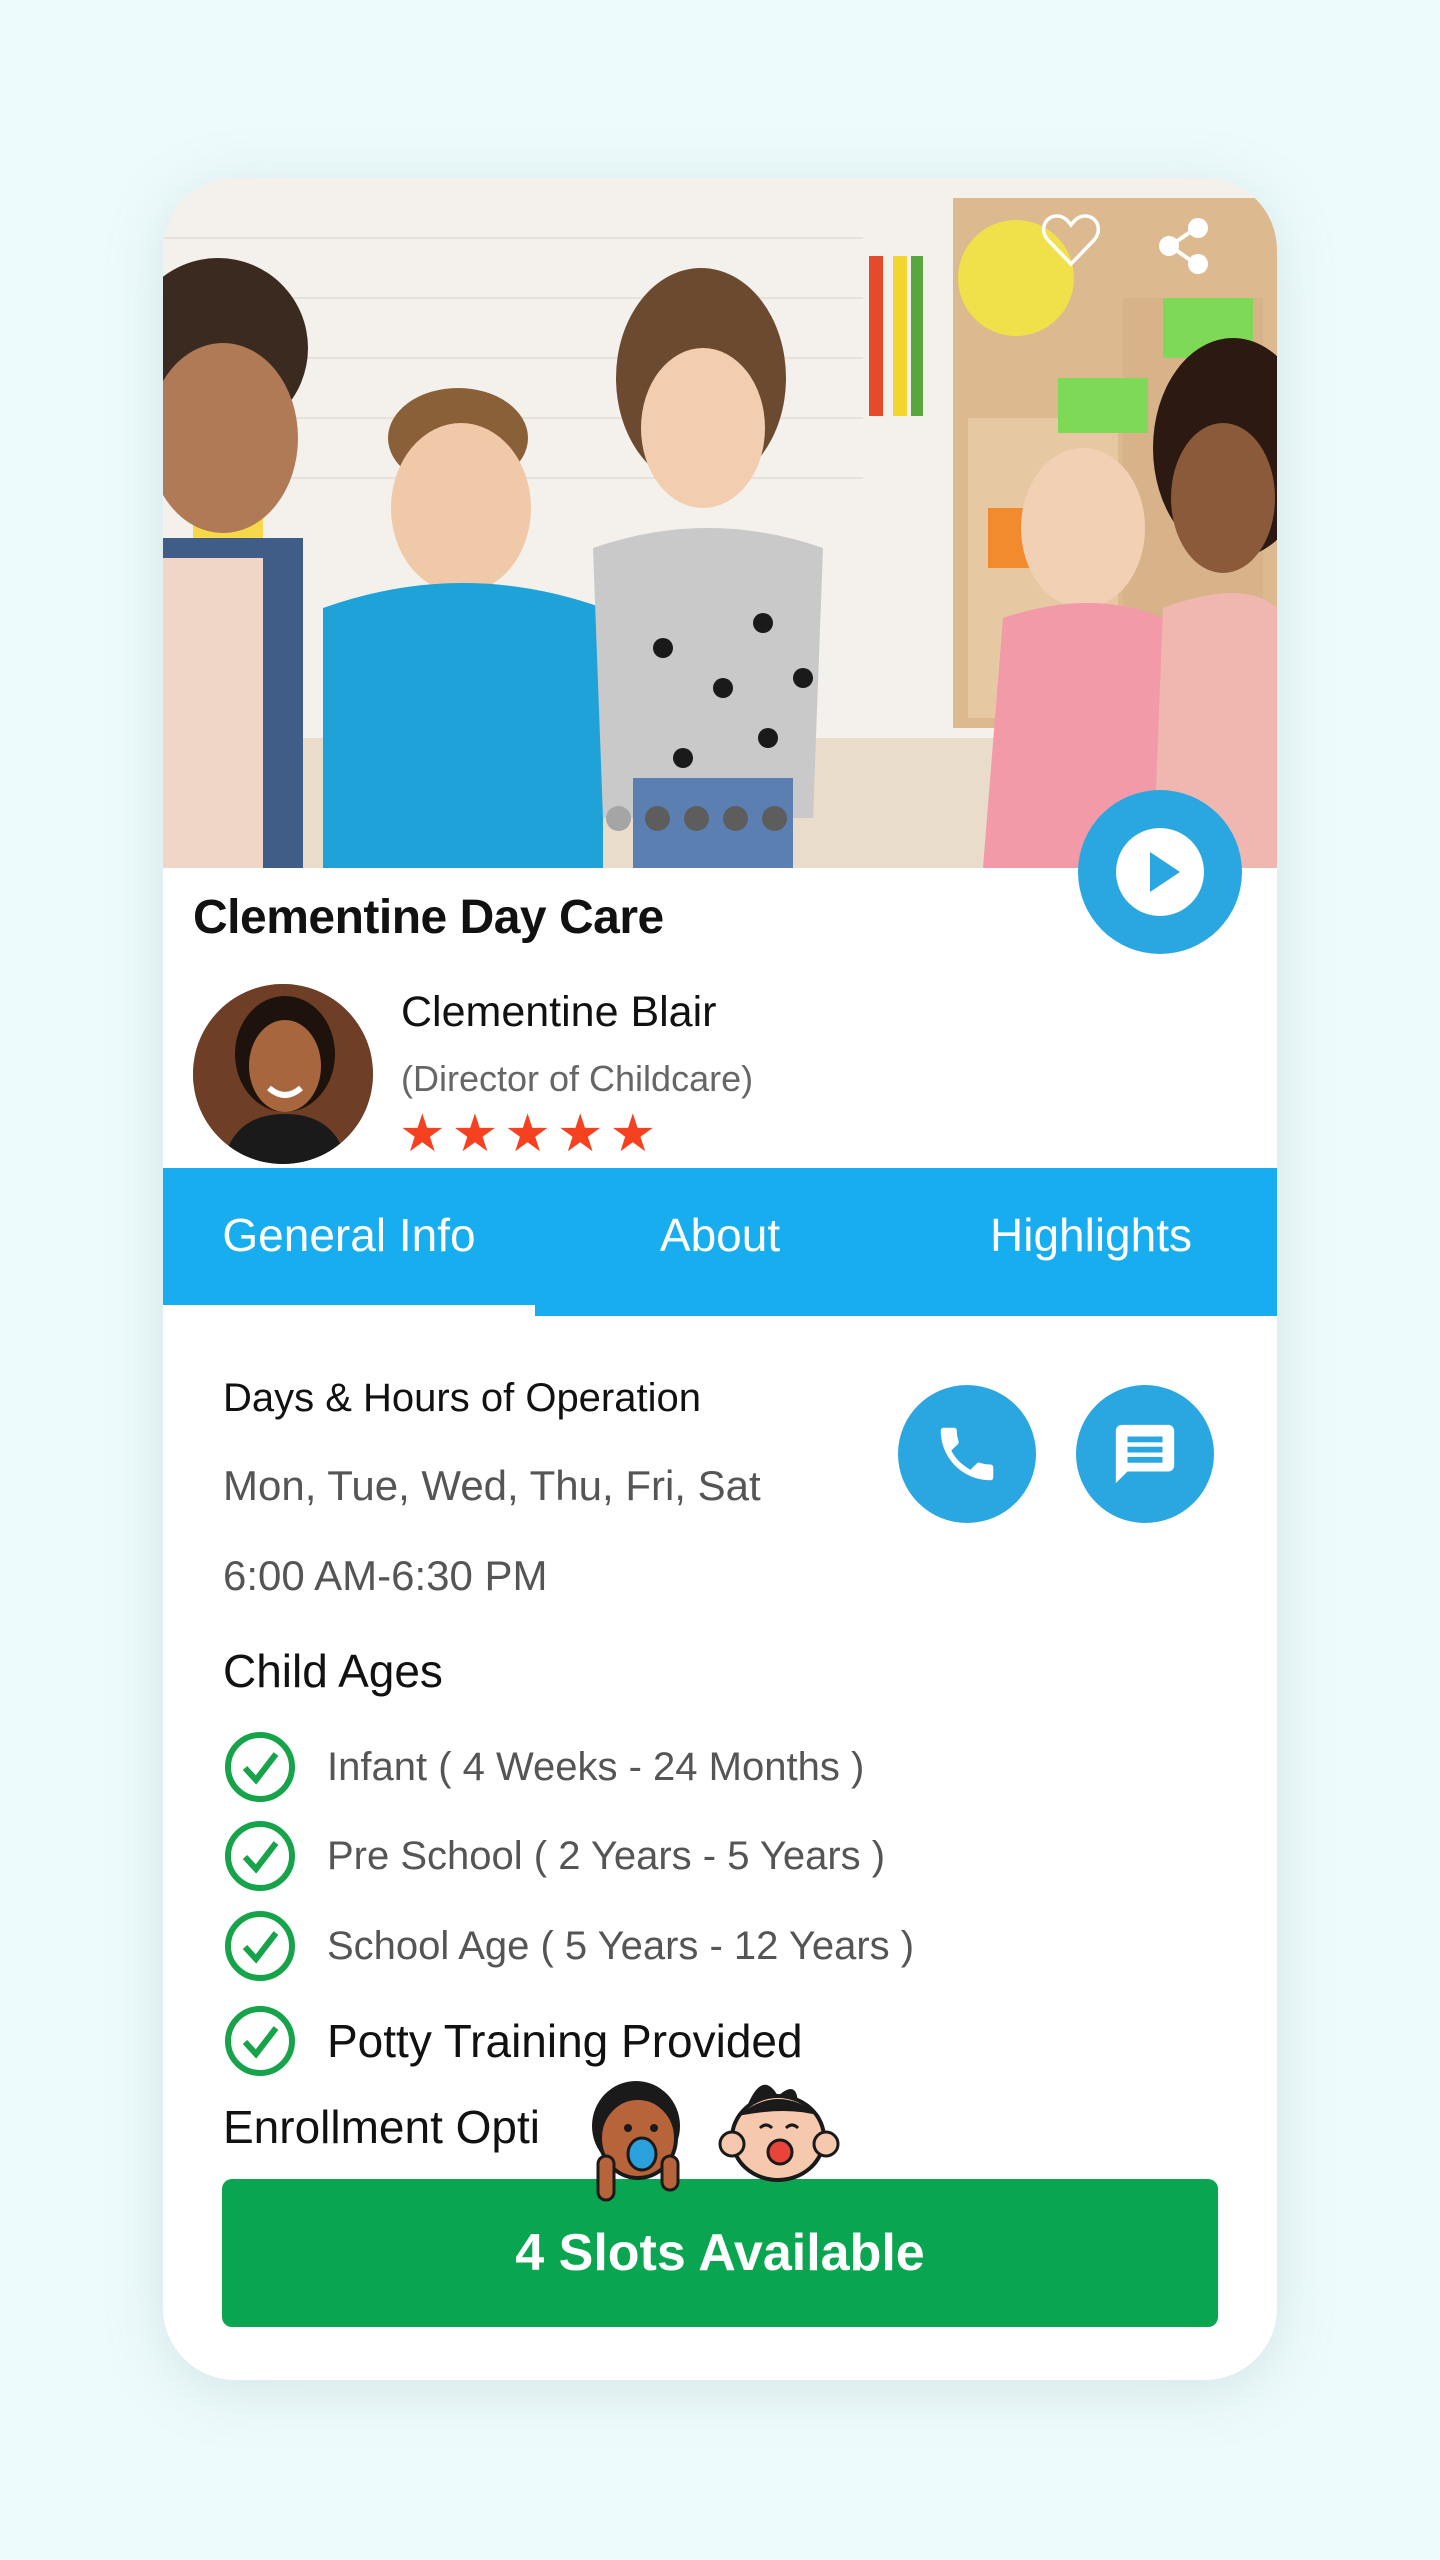 The width and height of the screenshot is (1440, 2560). Describe the element at coordinates (1071, 240) in the screenshot. I see `favorite-heart-icon` at that location.